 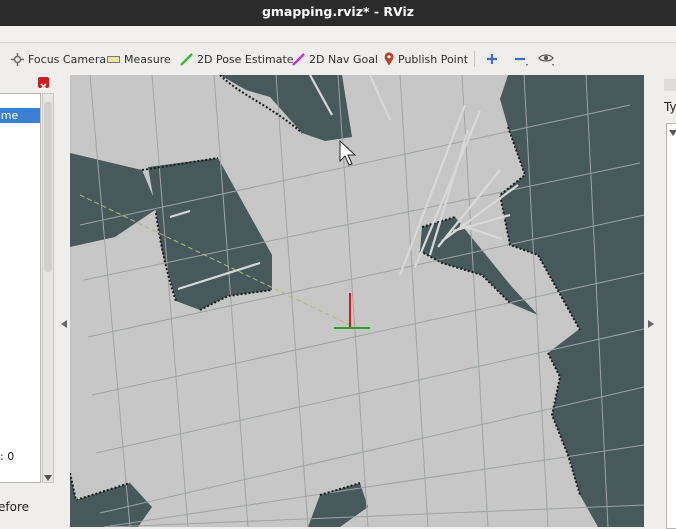 What do you see at coordinates (43, 83) in the screenshot?
I see `close-panel-icon` at bounding box center [43, 83].